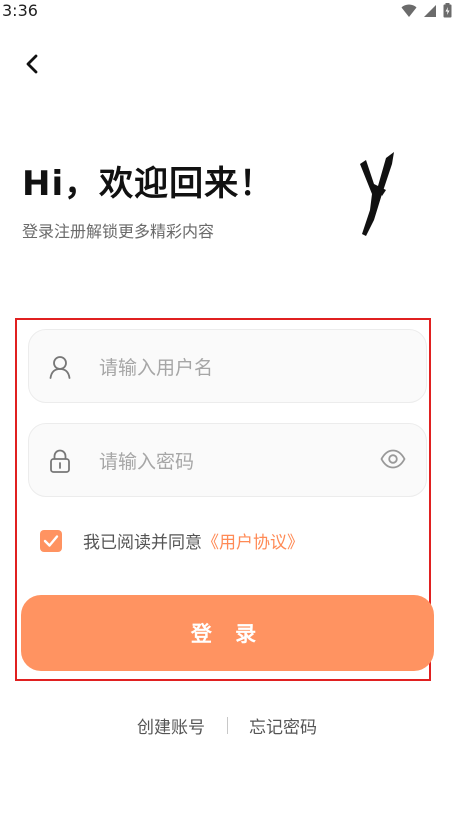  I want to click on battery-icon, so click(447, 10).